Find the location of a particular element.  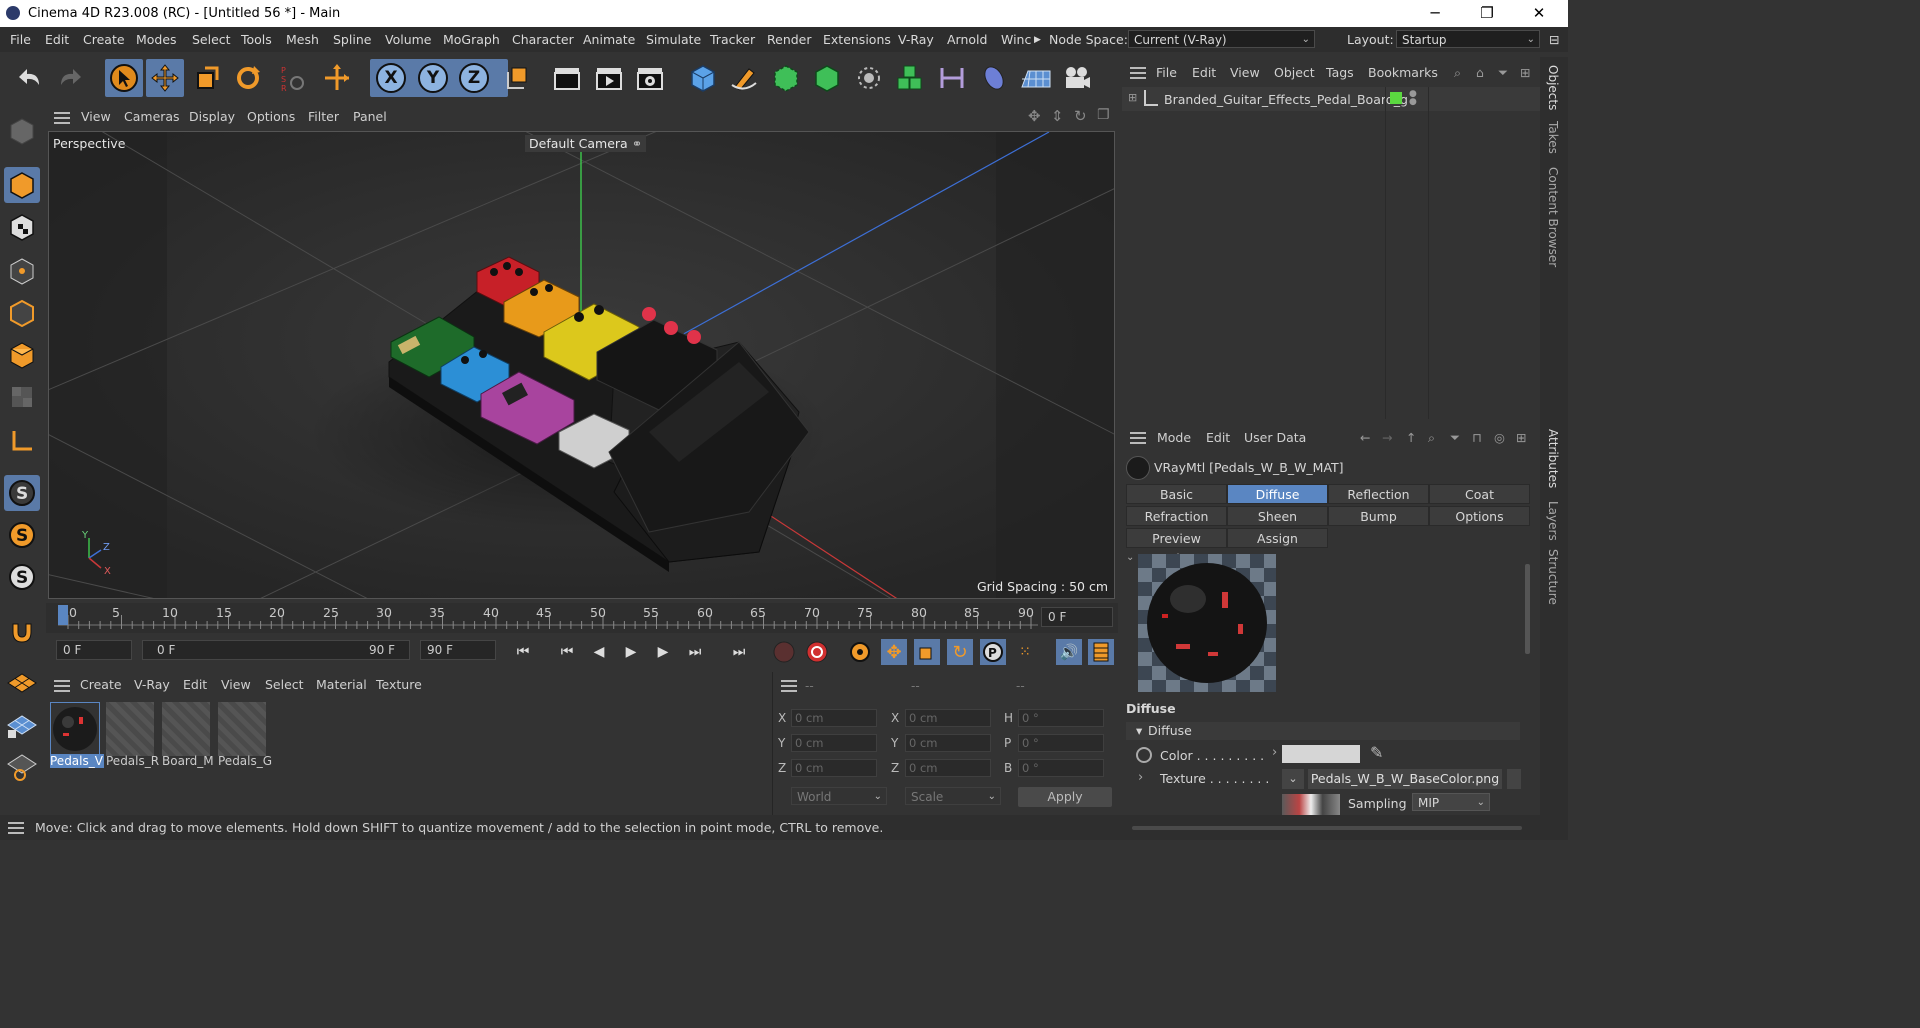

rotate-tool-button is located at coordinates (248, 78).